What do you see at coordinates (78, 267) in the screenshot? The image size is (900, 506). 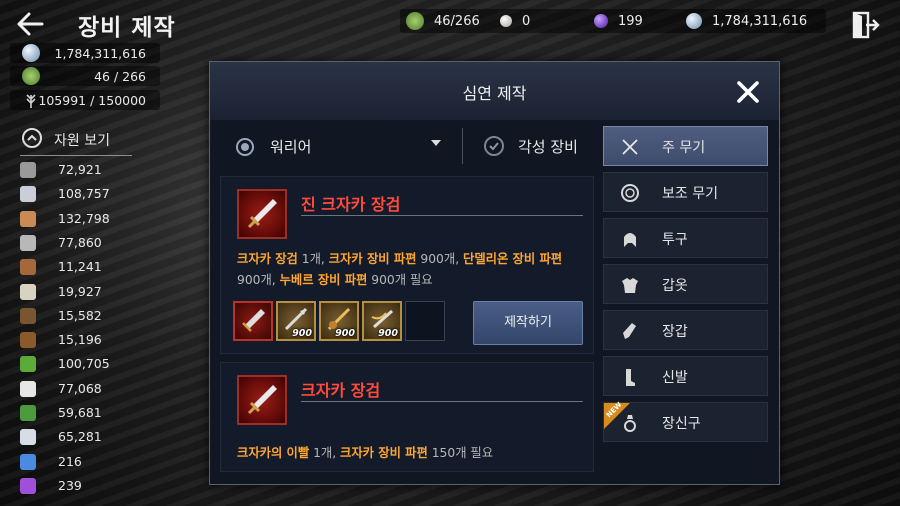 I see `resource-item: 11,241` at bounding box center [78, 267].